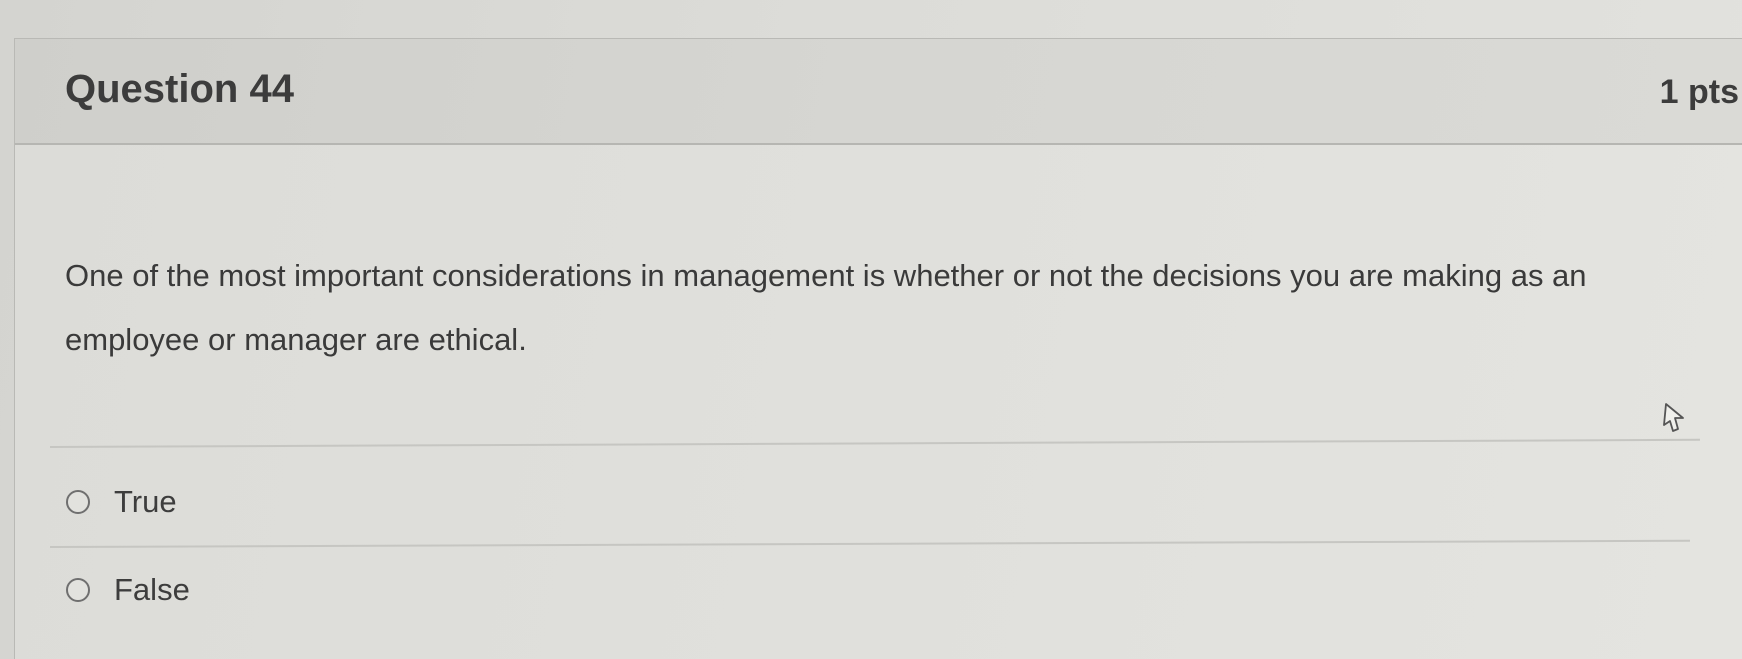  Describe the element at coordinates (1673, 417) in the screenshot. I see `hand-pointer-icon` at that location.